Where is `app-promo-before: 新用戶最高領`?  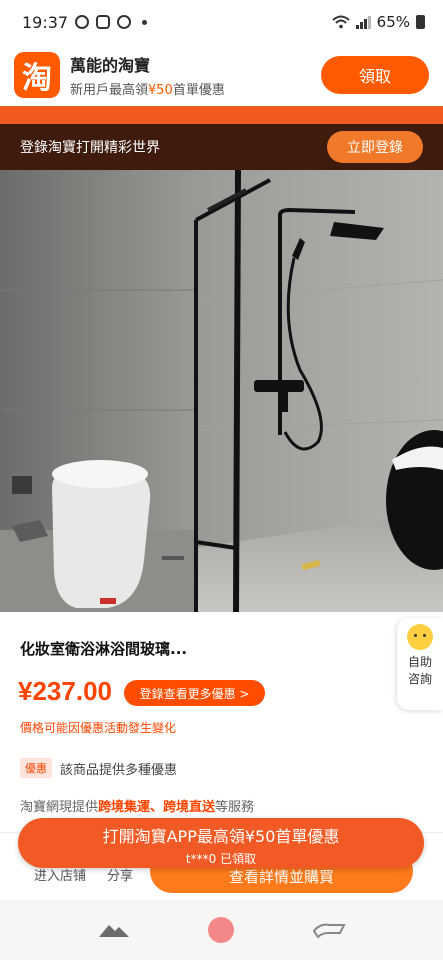
app-promo-before: 新用戶最高領 is located at coordinates (109, 90).